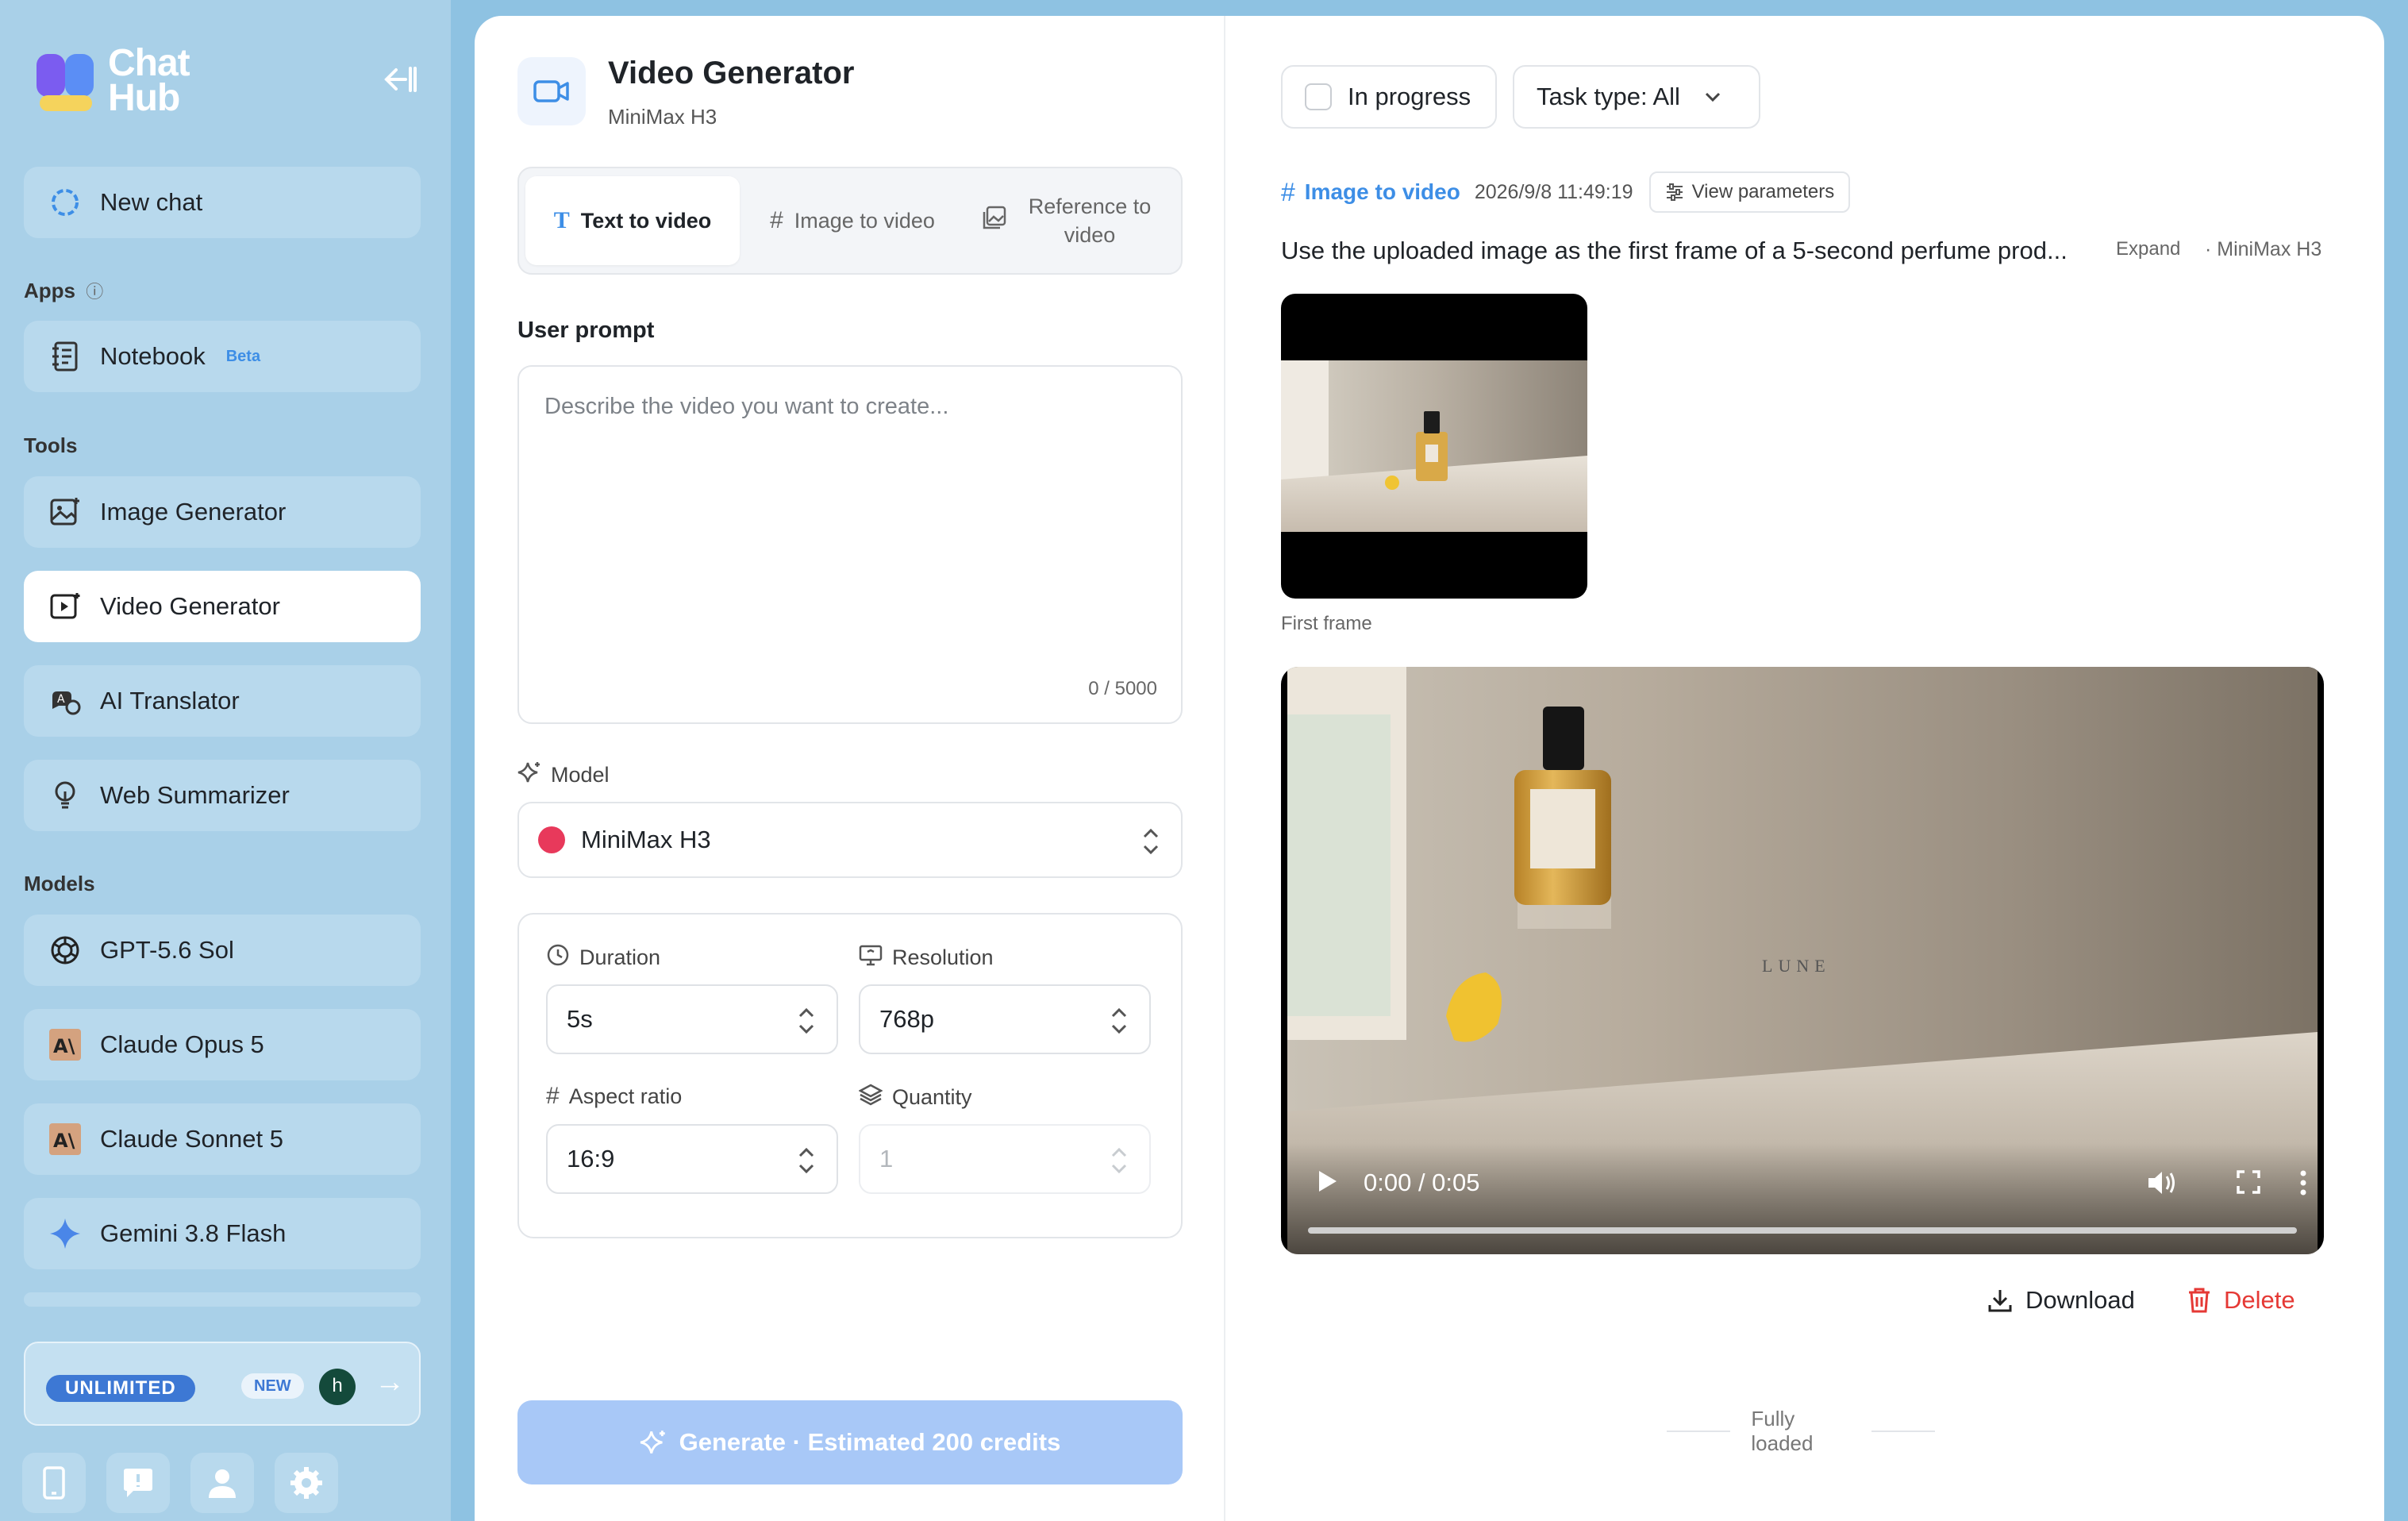  I want to click on first-frame-thumbnail, so click(1434, 446).